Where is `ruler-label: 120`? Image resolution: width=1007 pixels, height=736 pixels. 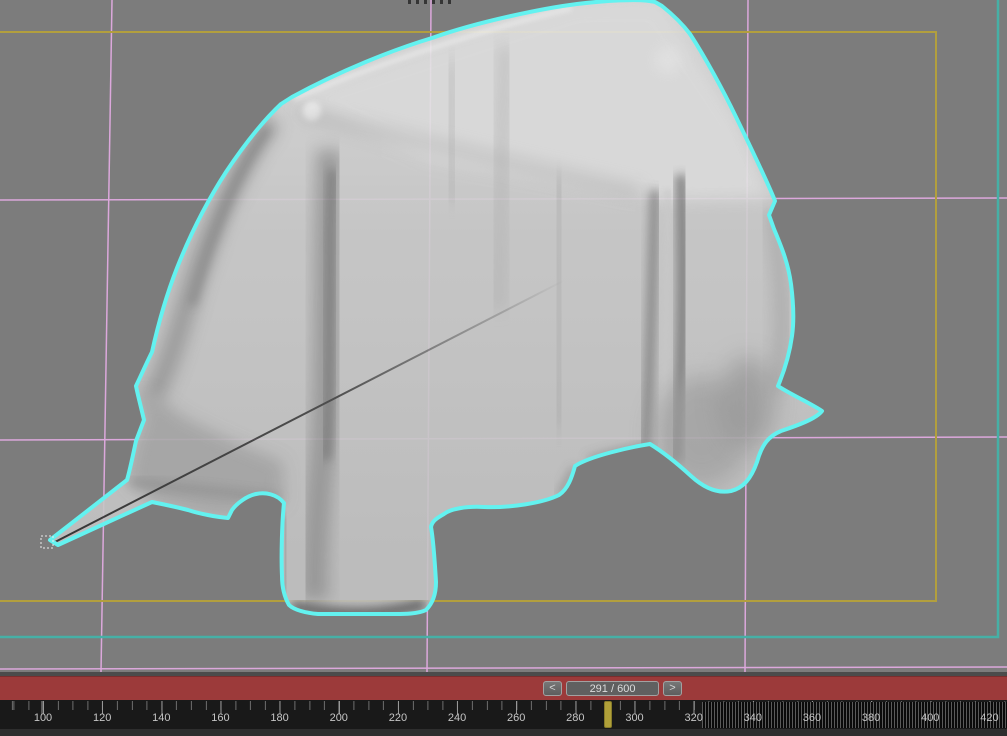 ruler-label: 120 is located at coordinates (102, 718).